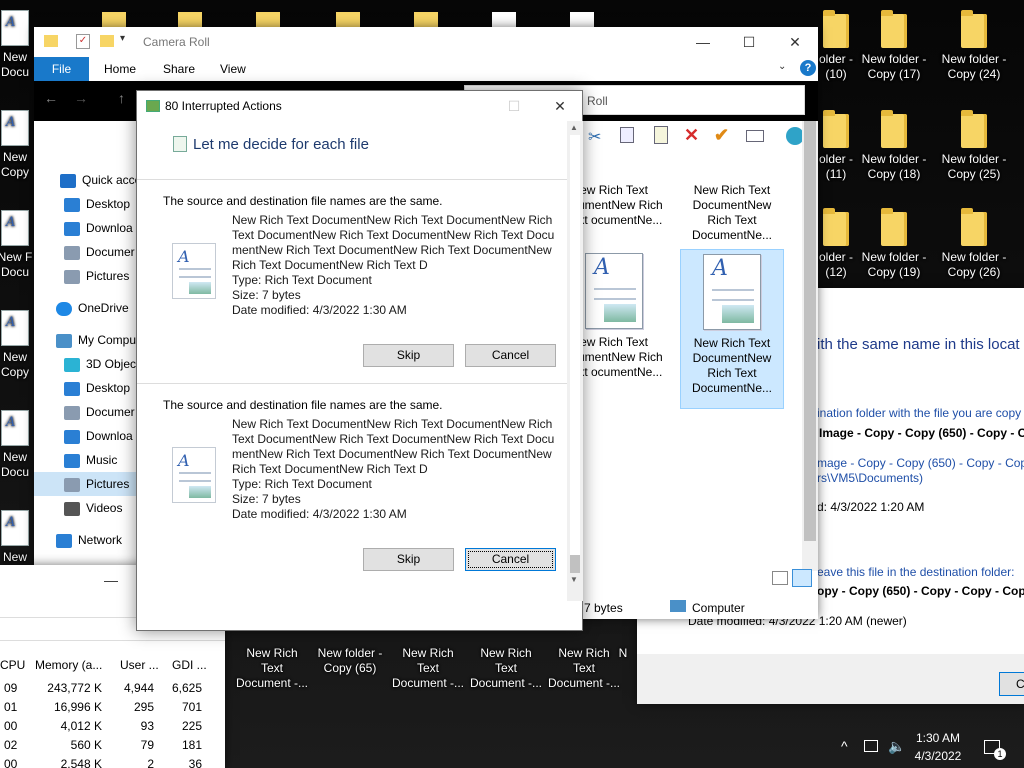  Describe the element at coordinates (112, 709) in the screenshot. I see `table-row: 01 16,996 K 295 701` at that location.